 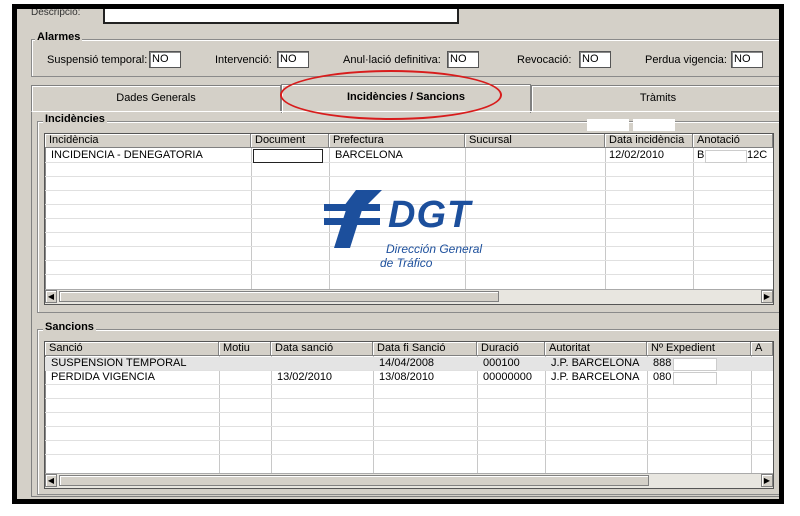 I want to click on alarm-field-suspensio: NO, so click(x=165, y=59).